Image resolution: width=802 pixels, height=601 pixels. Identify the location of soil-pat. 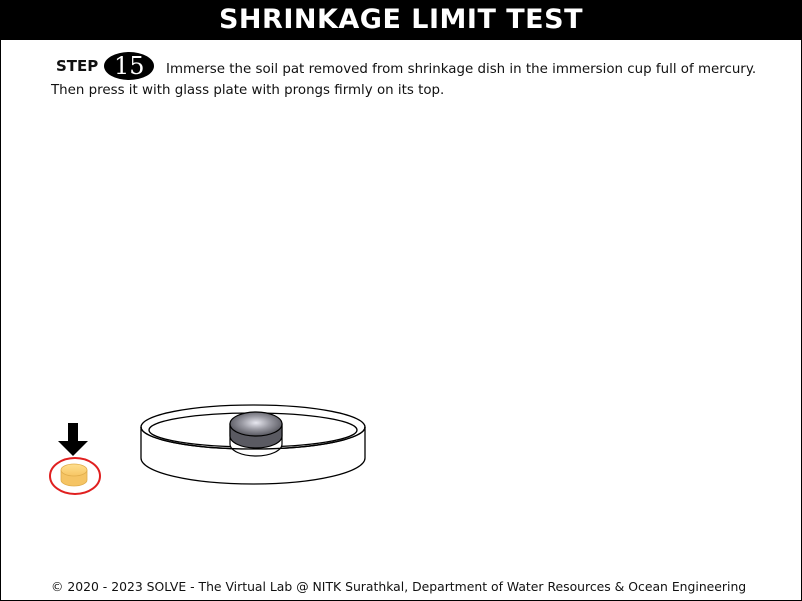
(74, 475).